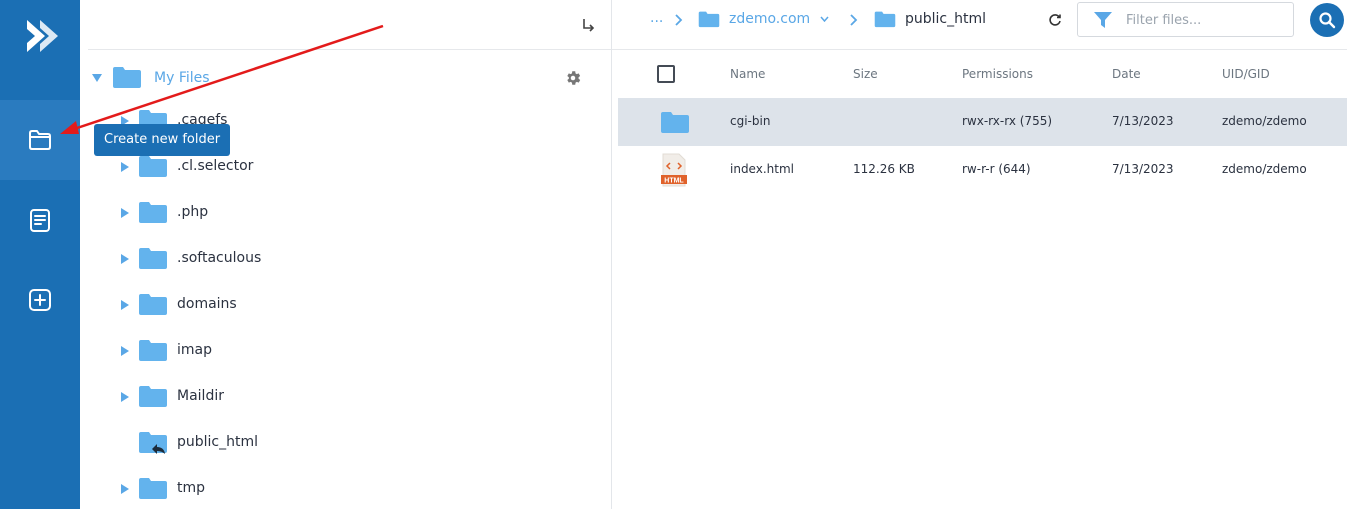  Describe the element at coordinates (769, 19) in the screenshot. I see `breadcrumb-domain: zdemo.com` at that location.